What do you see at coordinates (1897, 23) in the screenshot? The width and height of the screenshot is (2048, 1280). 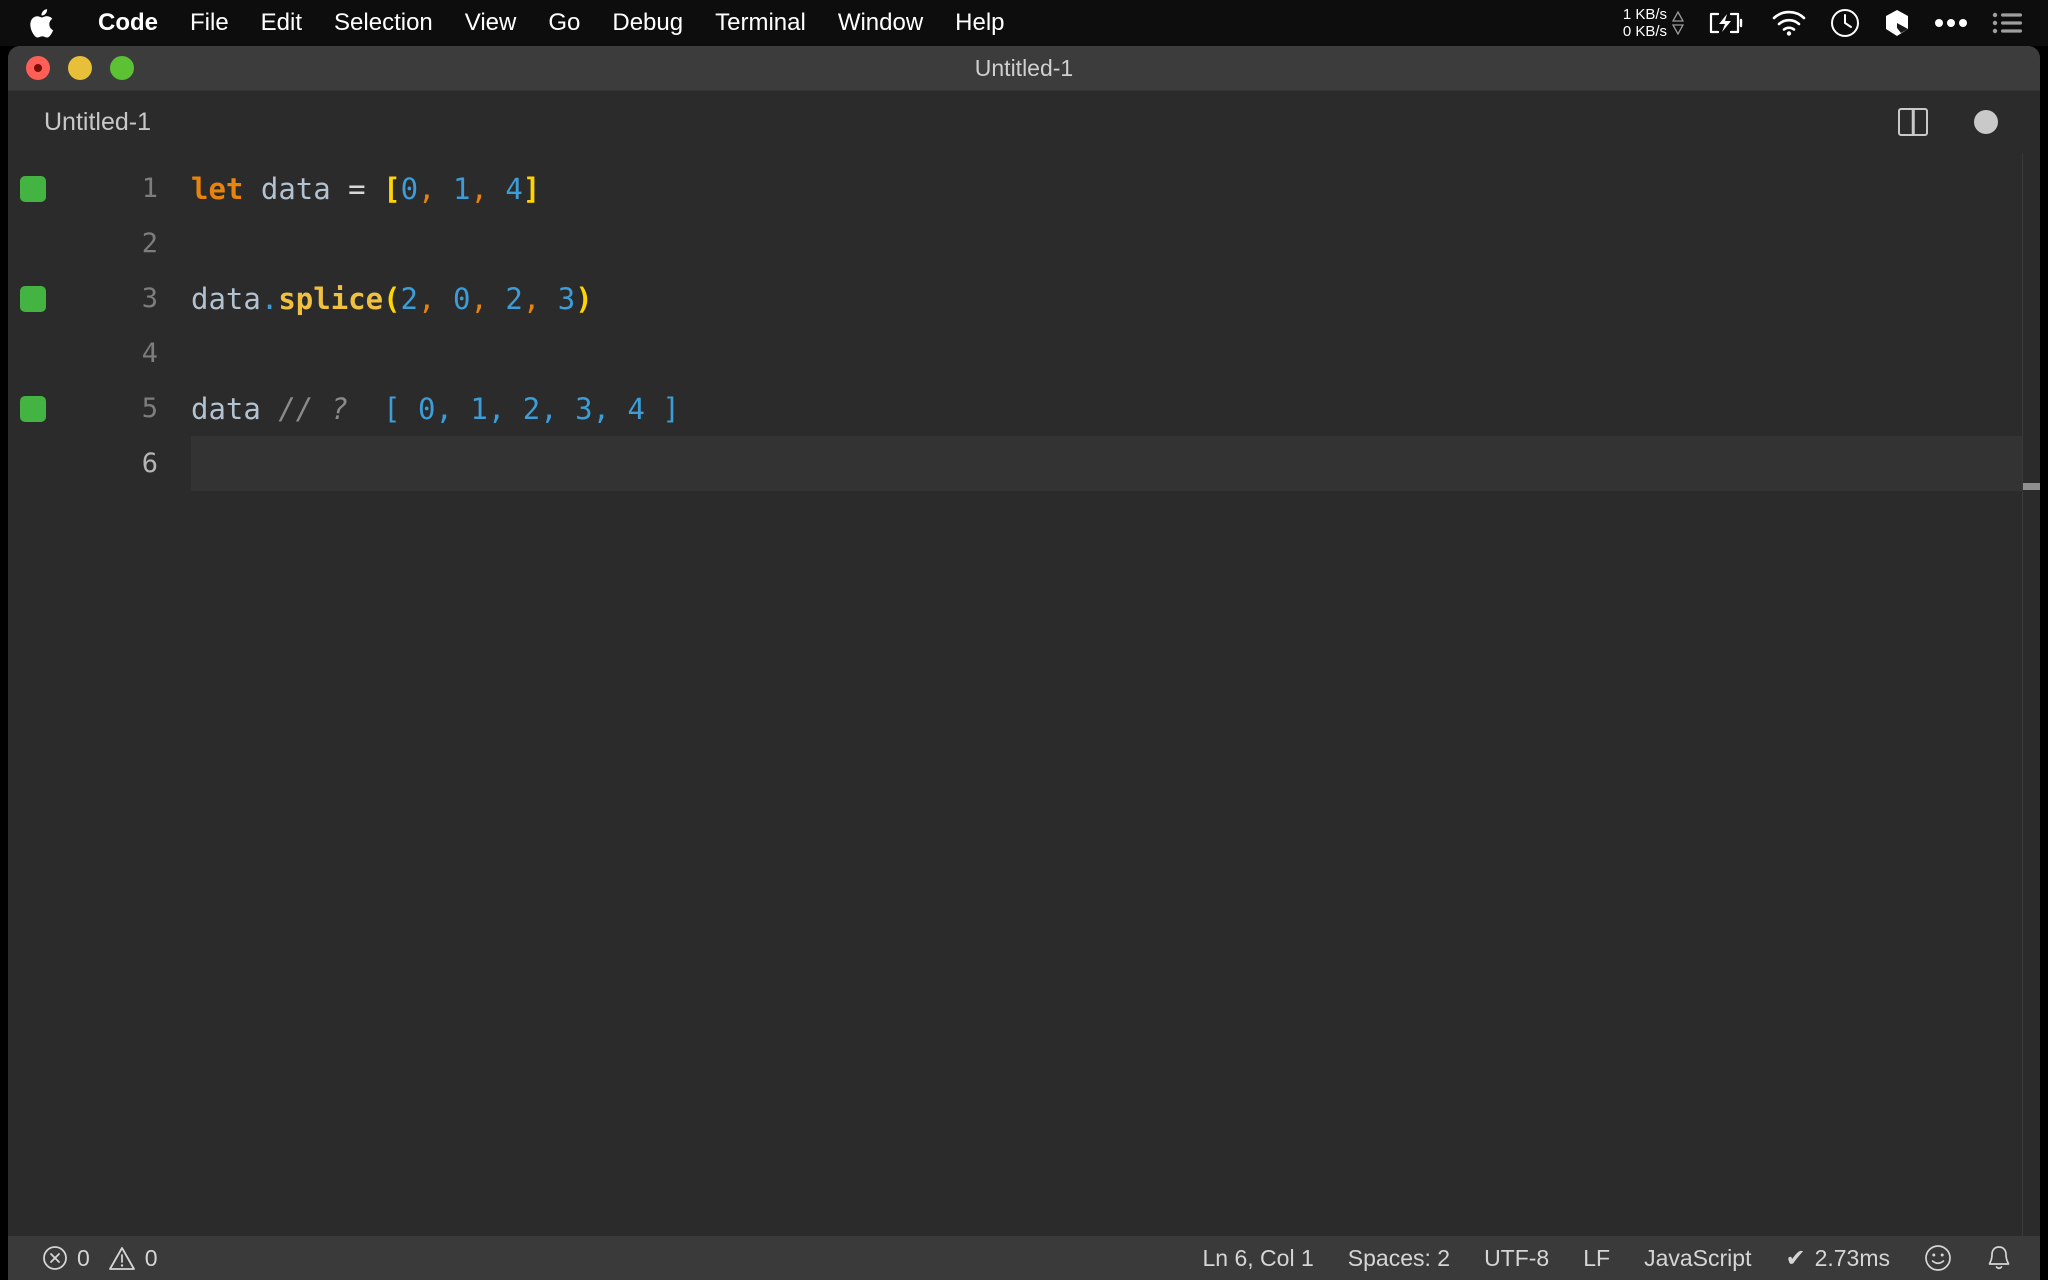 I see `dropbox-icon` at bounding box center [1897, 23].